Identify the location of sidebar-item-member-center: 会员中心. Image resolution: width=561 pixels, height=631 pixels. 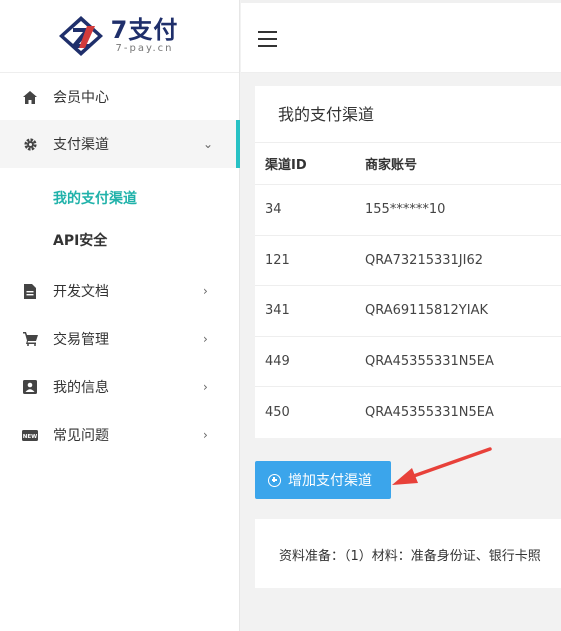
(120, 97).